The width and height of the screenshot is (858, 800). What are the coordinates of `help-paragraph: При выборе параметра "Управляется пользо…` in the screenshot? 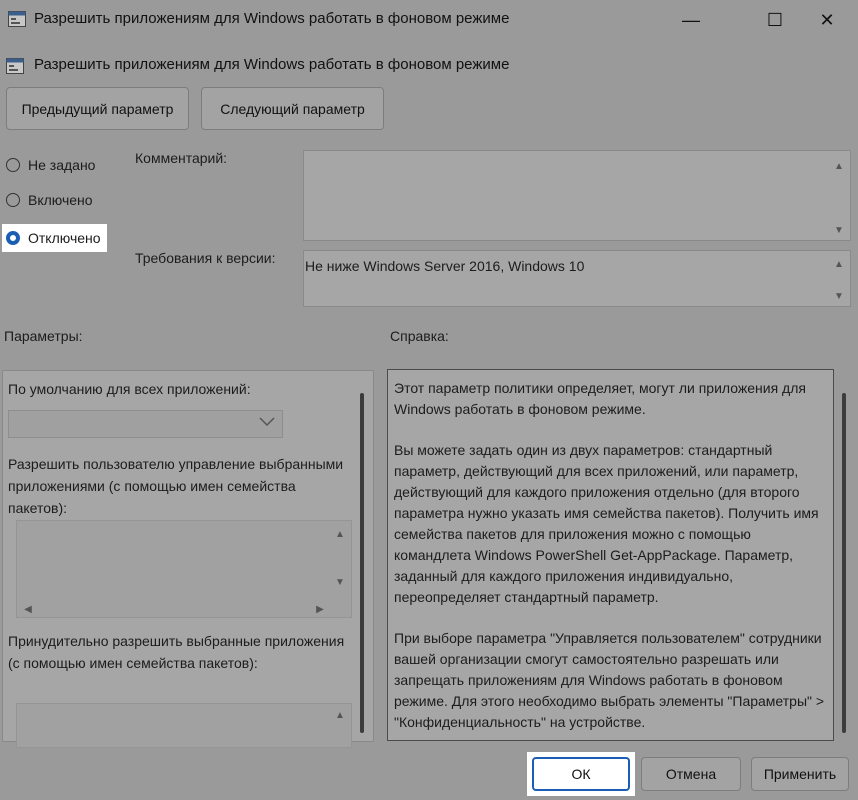 It's located at (609, 680).